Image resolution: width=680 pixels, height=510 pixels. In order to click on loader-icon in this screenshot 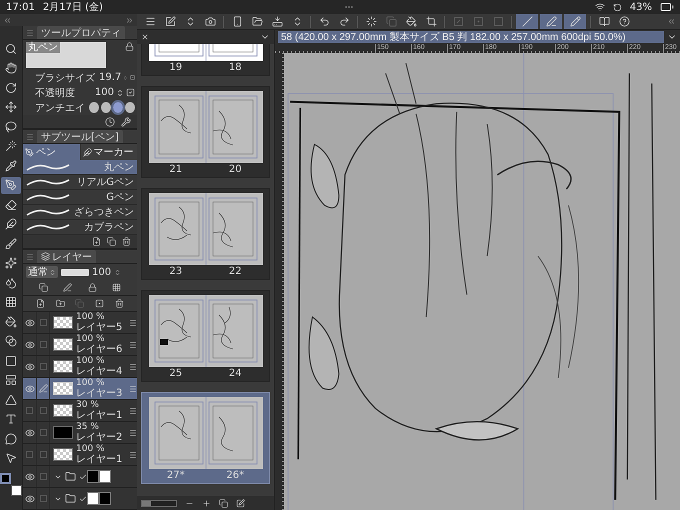, I will do `click(371, 21)`.